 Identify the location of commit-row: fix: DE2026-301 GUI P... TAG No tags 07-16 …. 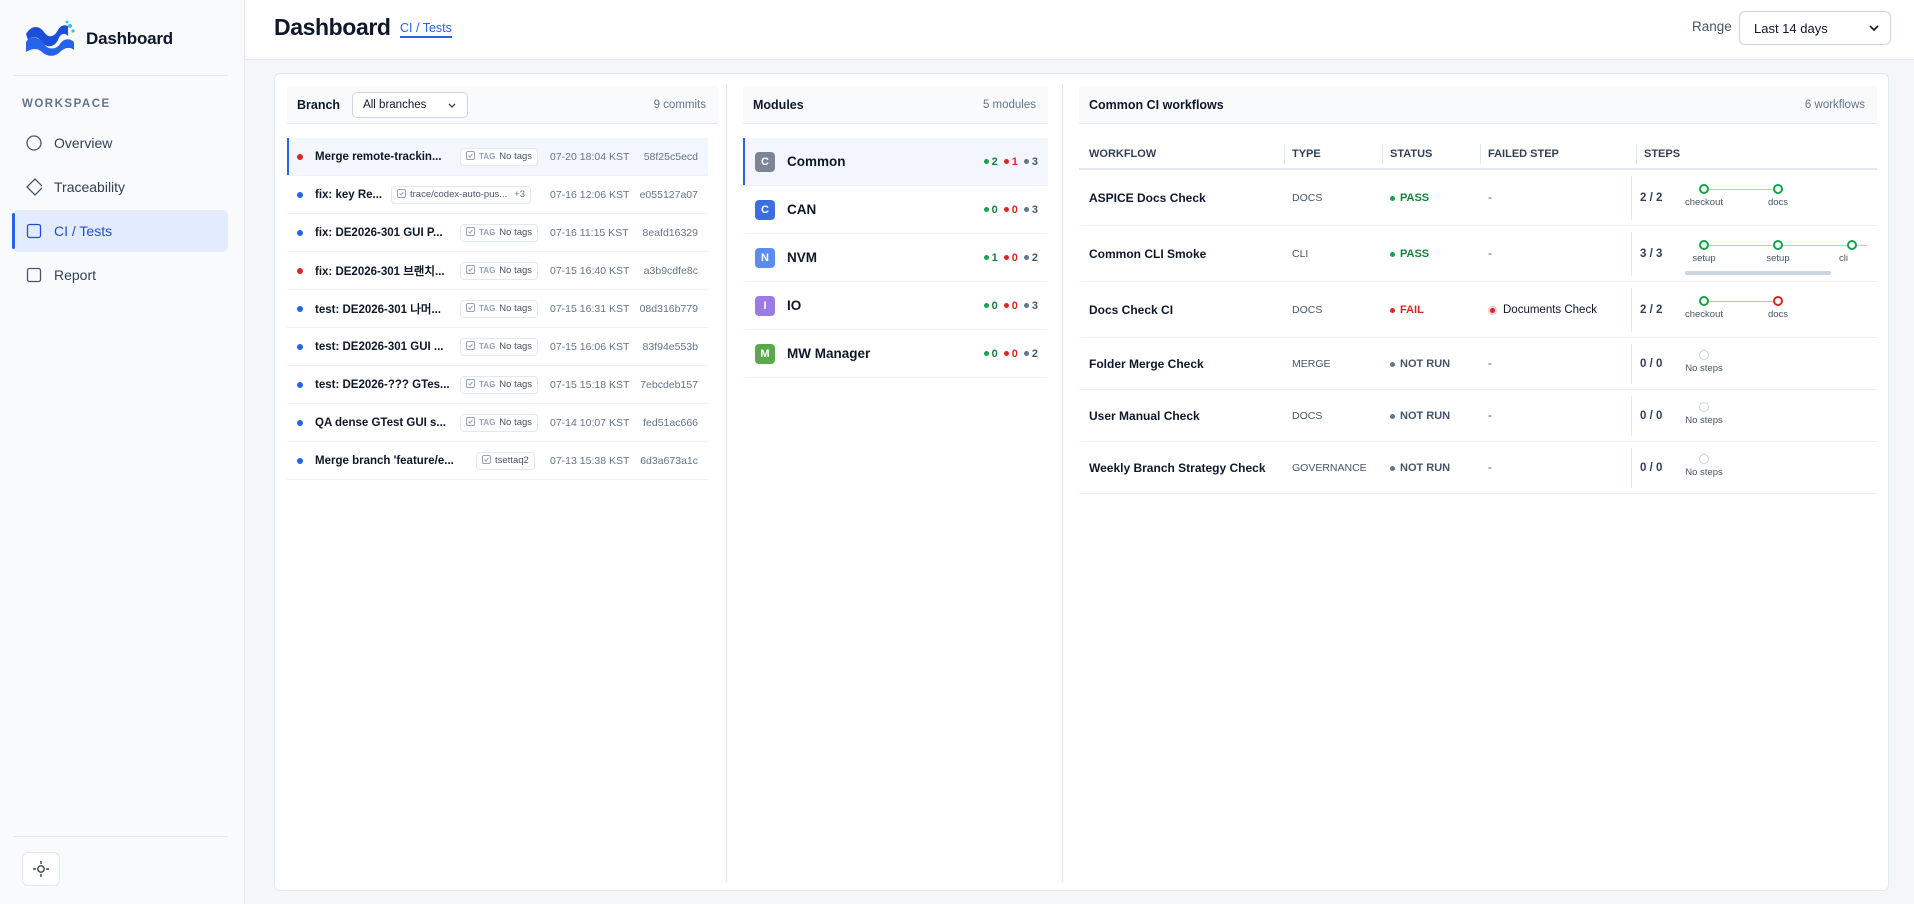
(497, 233).